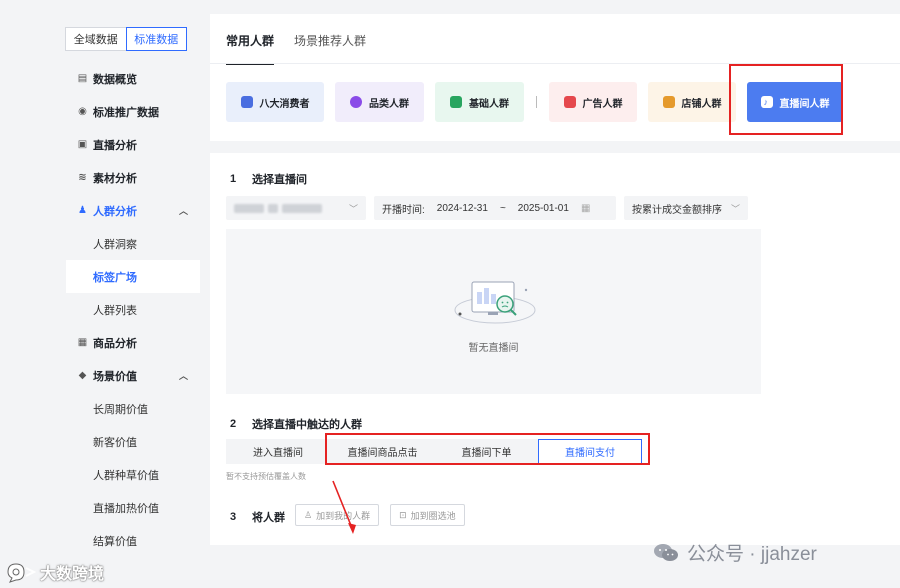  Describe the element at coordinates (344, 507) in the screenshot. I see `annotation-arrow` at that location.